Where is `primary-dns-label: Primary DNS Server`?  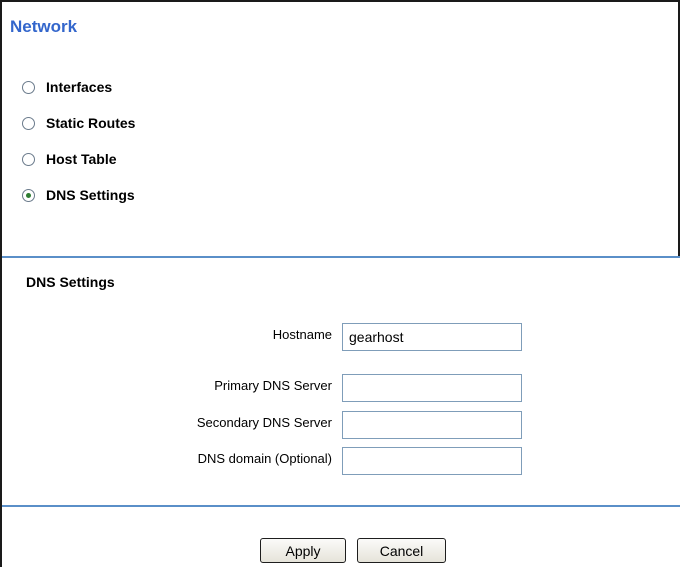 primary-dns-label: Primary DNS Server is located at coordinates (273, 385).